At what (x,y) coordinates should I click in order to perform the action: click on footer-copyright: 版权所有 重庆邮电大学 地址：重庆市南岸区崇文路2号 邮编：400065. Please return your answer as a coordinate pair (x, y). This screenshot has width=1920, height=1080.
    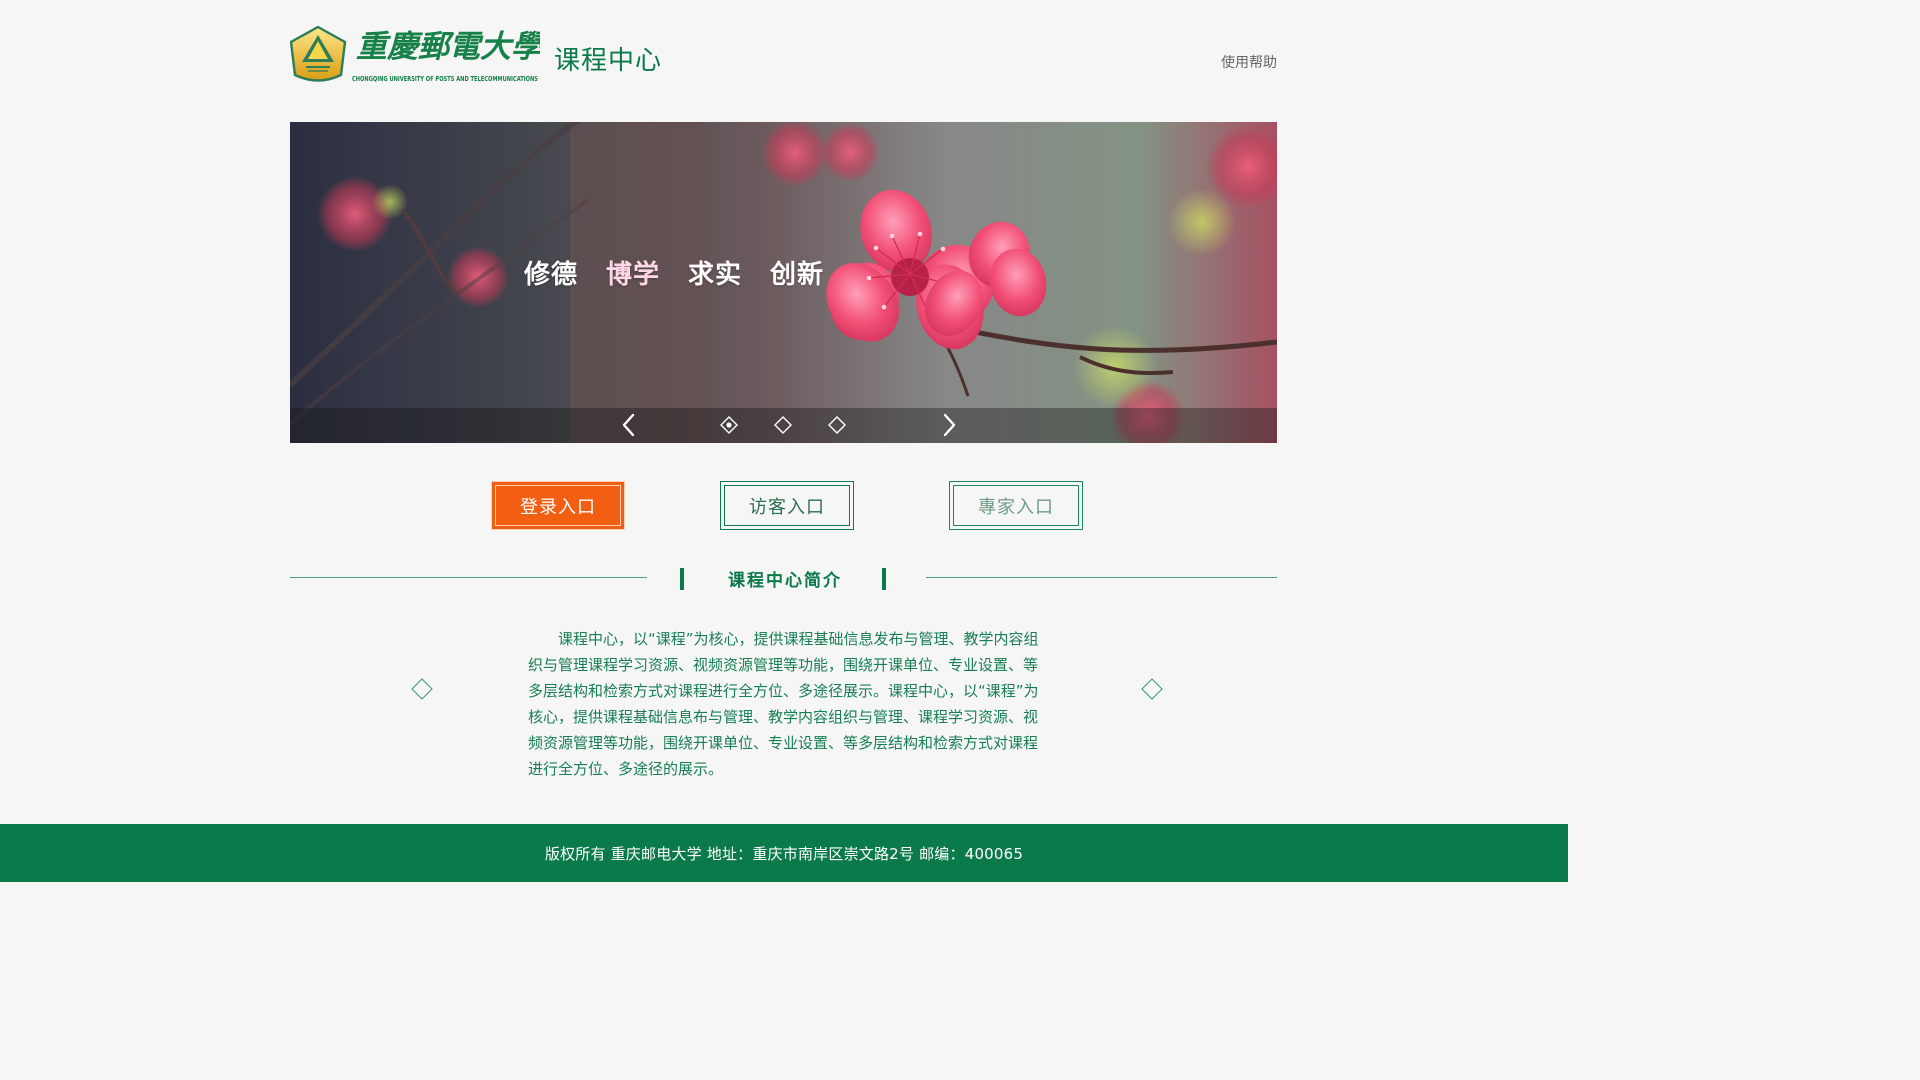
    Looking at the image, I should click on (784, 853).